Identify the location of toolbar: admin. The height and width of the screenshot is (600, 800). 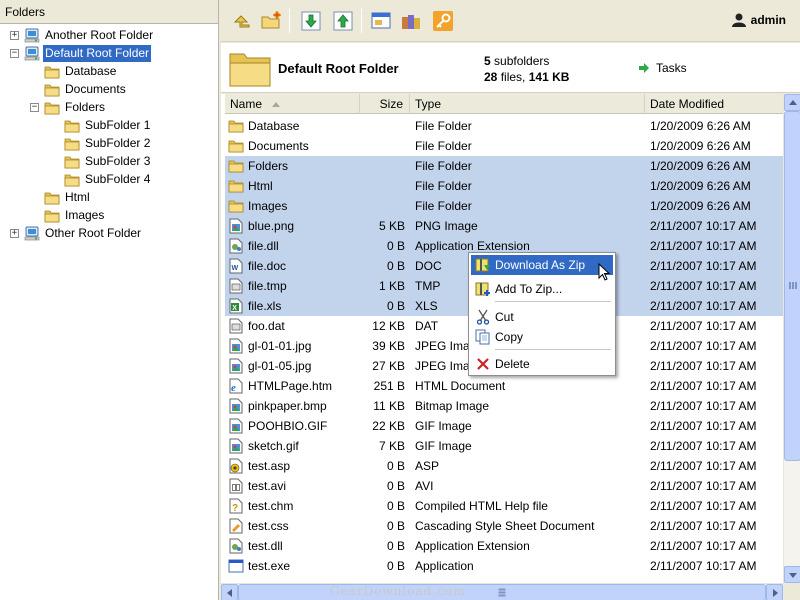
(510, 21).